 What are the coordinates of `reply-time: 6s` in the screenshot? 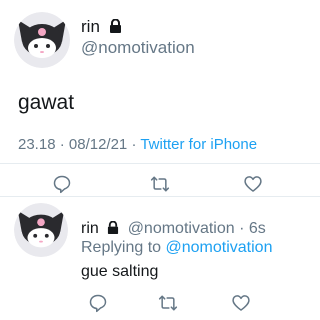 It's located at (257, 228).